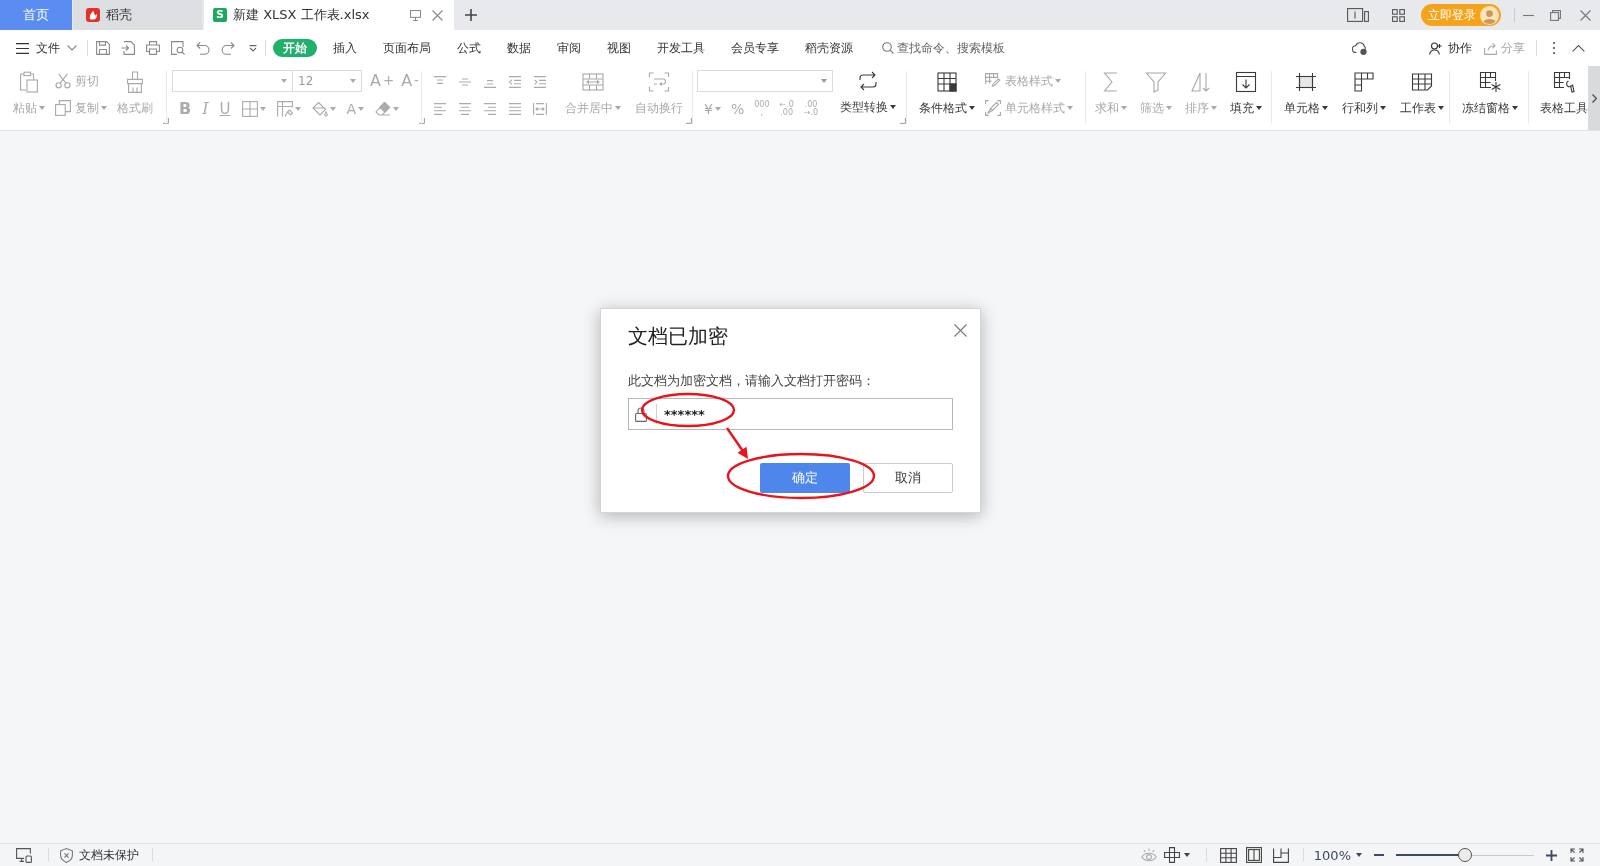 This screenshot has width=1600, height=866. I want to click on fullscreen-icon, so click(1577, 855).